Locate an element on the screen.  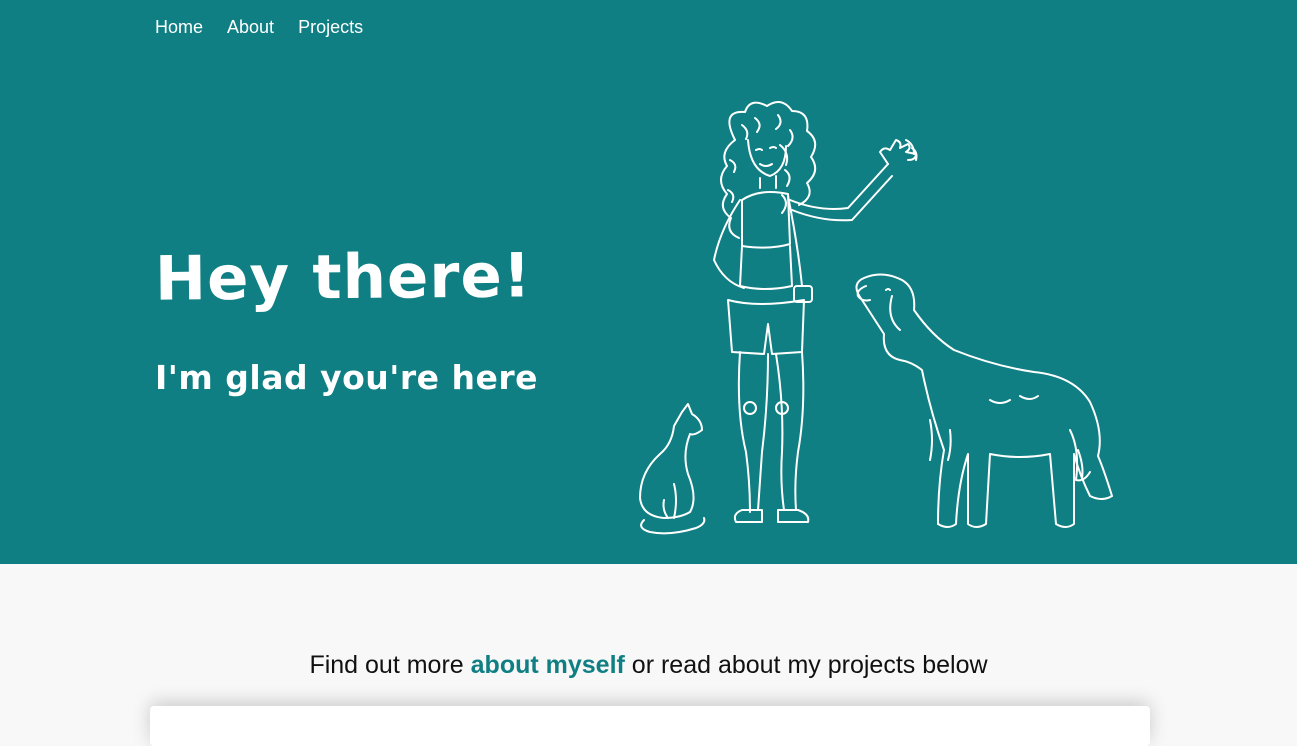
about-myself-link: about myself is located at coordinates (548, 665).